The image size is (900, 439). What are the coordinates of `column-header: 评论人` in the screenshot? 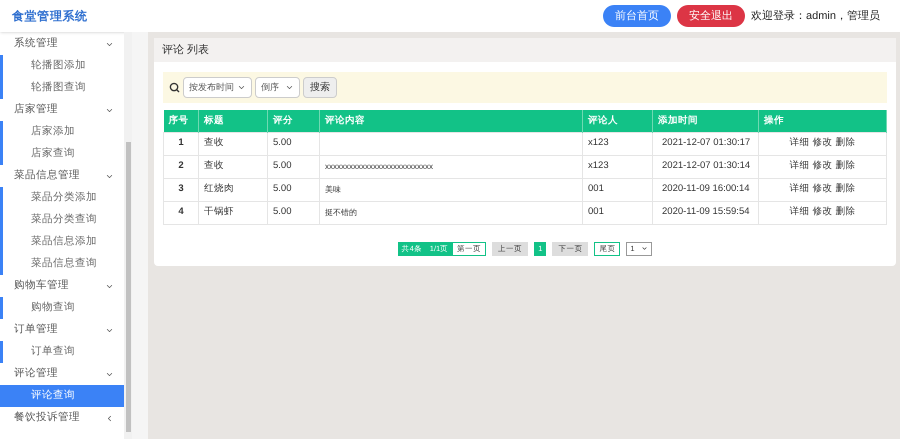 It's located at (617, 121).